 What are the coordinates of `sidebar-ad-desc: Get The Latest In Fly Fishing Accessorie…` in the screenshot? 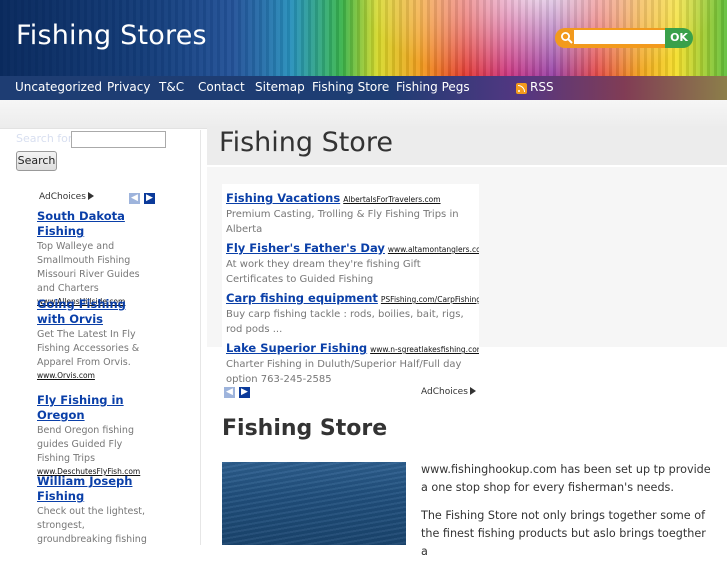 It's located at (88, 348).